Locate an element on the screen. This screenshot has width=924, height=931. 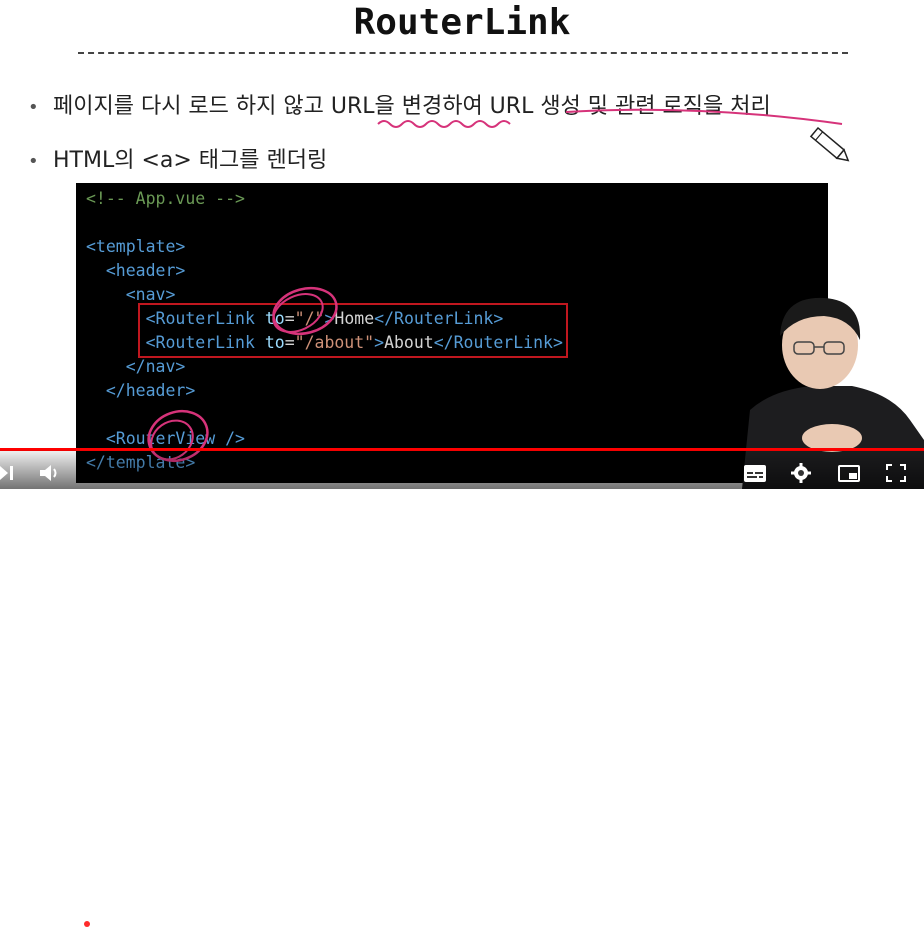
highlight-box is located at coordinates (353, 330).